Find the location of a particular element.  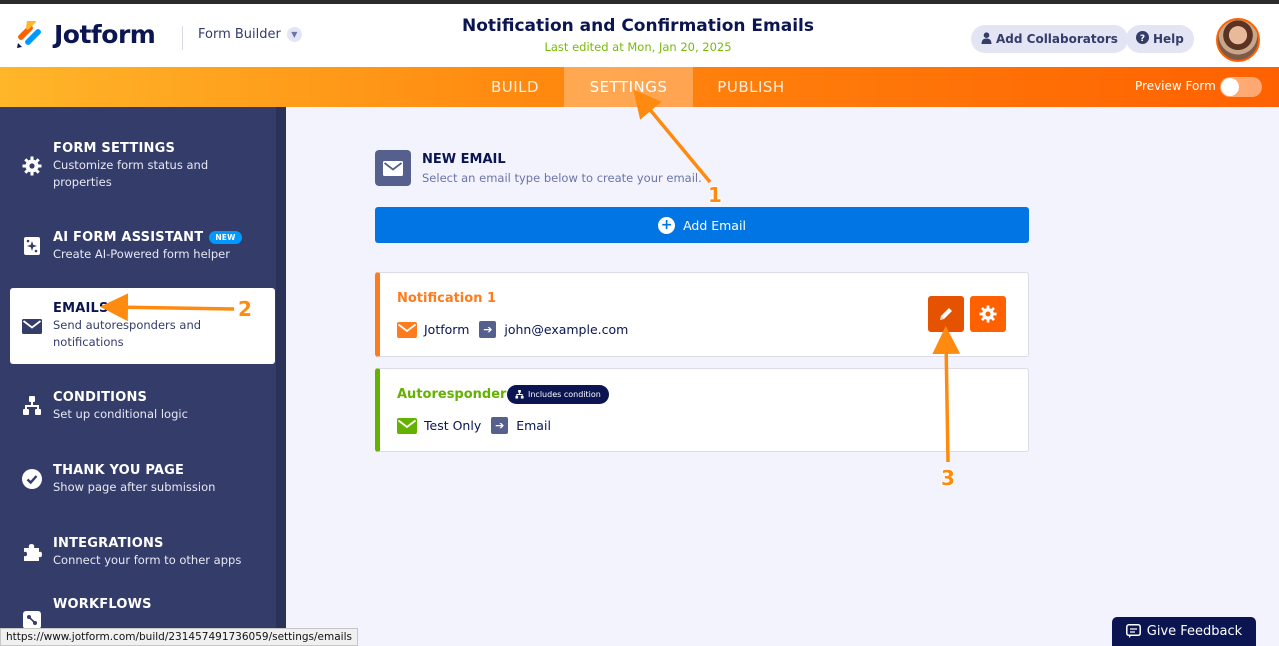

ai-sparkle-icon is located at coordinates (32, 246).